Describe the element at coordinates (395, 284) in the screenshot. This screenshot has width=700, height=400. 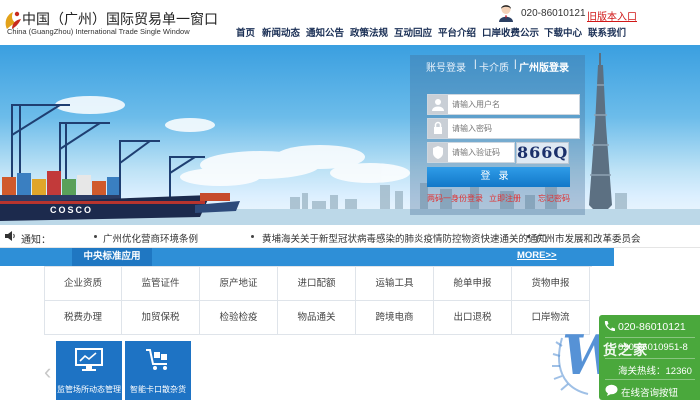
I see `service-transport-vehicle: 运输工具` at that location.